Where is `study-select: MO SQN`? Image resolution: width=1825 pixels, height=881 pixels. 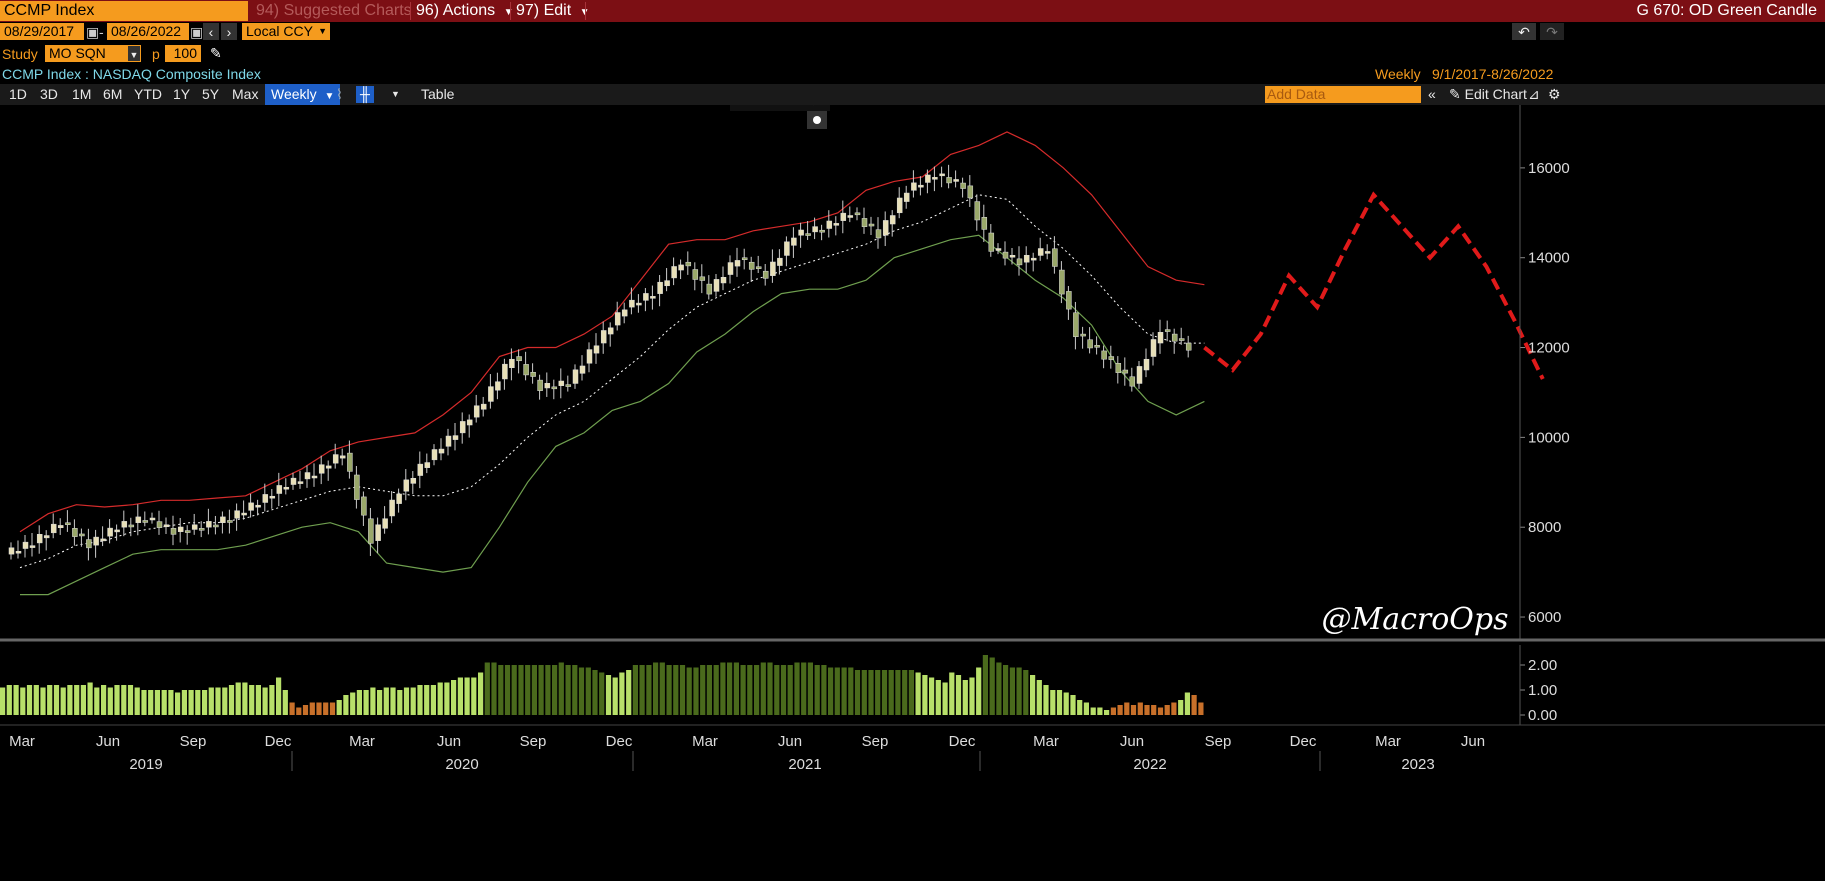
study-select: MO SQN is located at coordinates (93, 53).